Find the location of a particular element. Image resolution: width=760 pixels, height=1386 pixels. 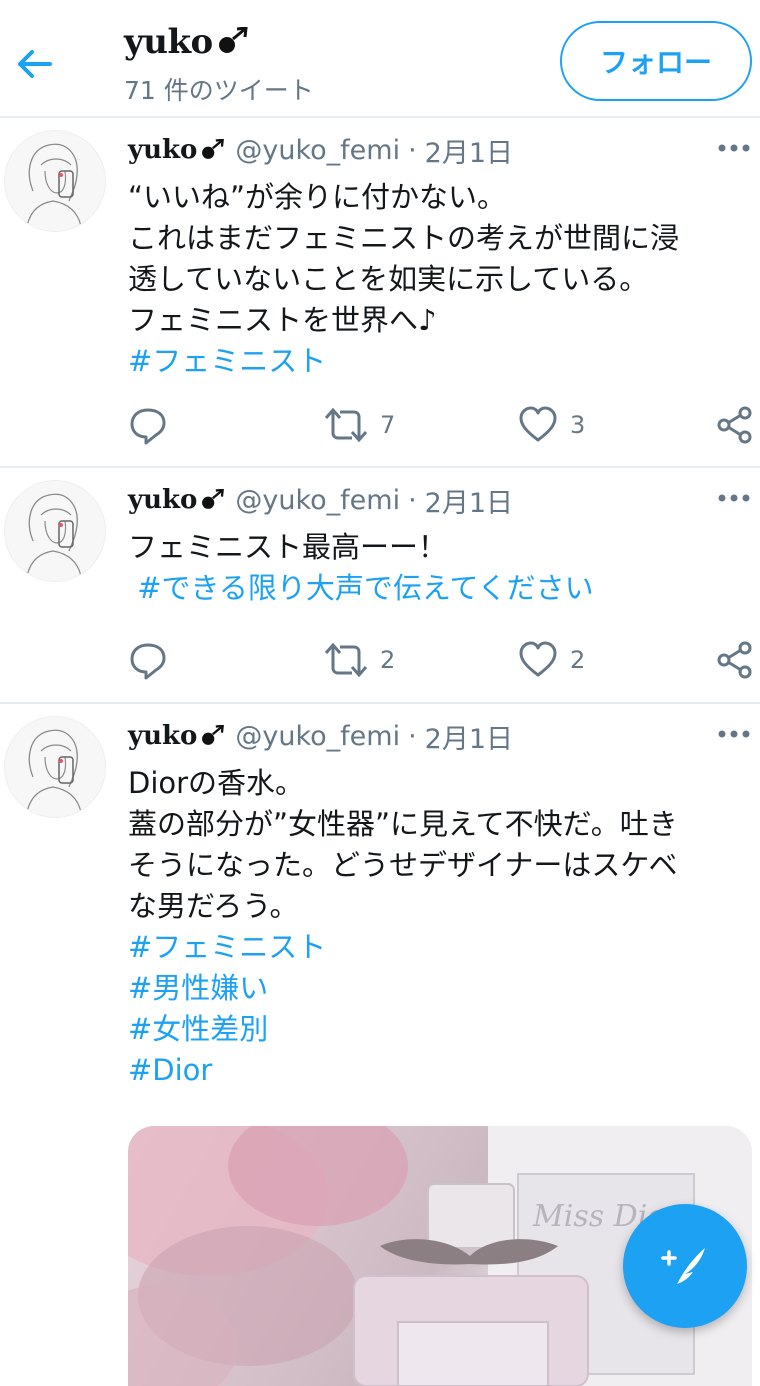

retweet-count: 7 is located at coordinates (388, 425).